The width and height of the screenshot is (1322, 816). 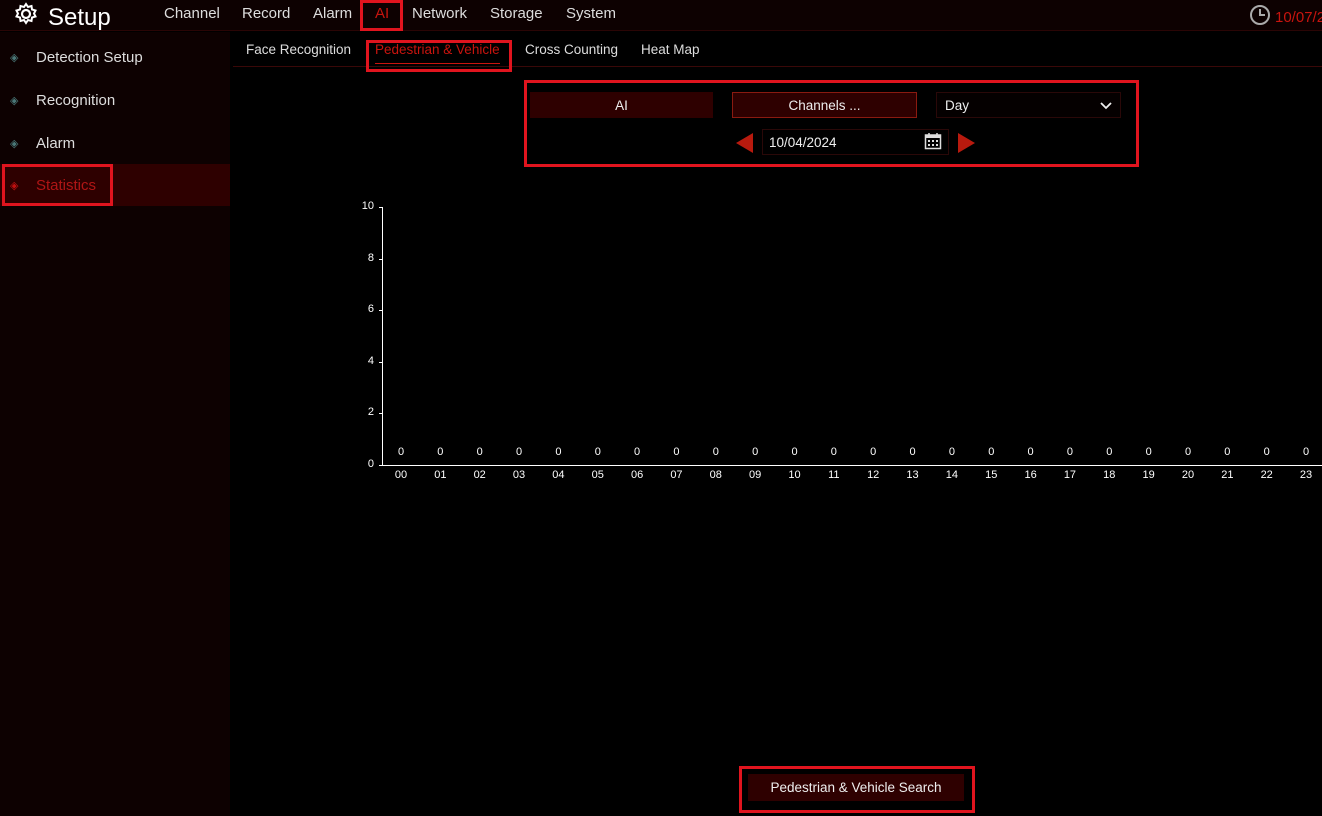 What do you see at coordinates (367, 206) in the screenshot?
I see `y-tick-label: 10` at bounding box center [367, 206].